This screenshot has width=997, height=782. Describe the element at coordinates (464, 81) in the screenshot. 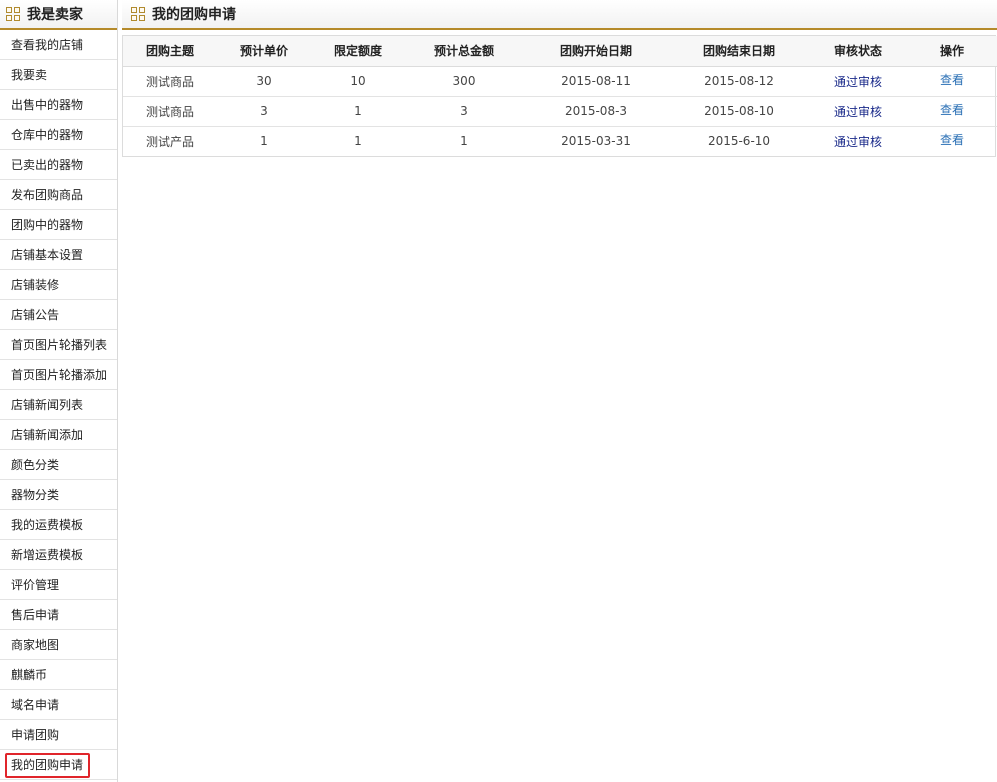

I see `table-cell: 300` at that location.